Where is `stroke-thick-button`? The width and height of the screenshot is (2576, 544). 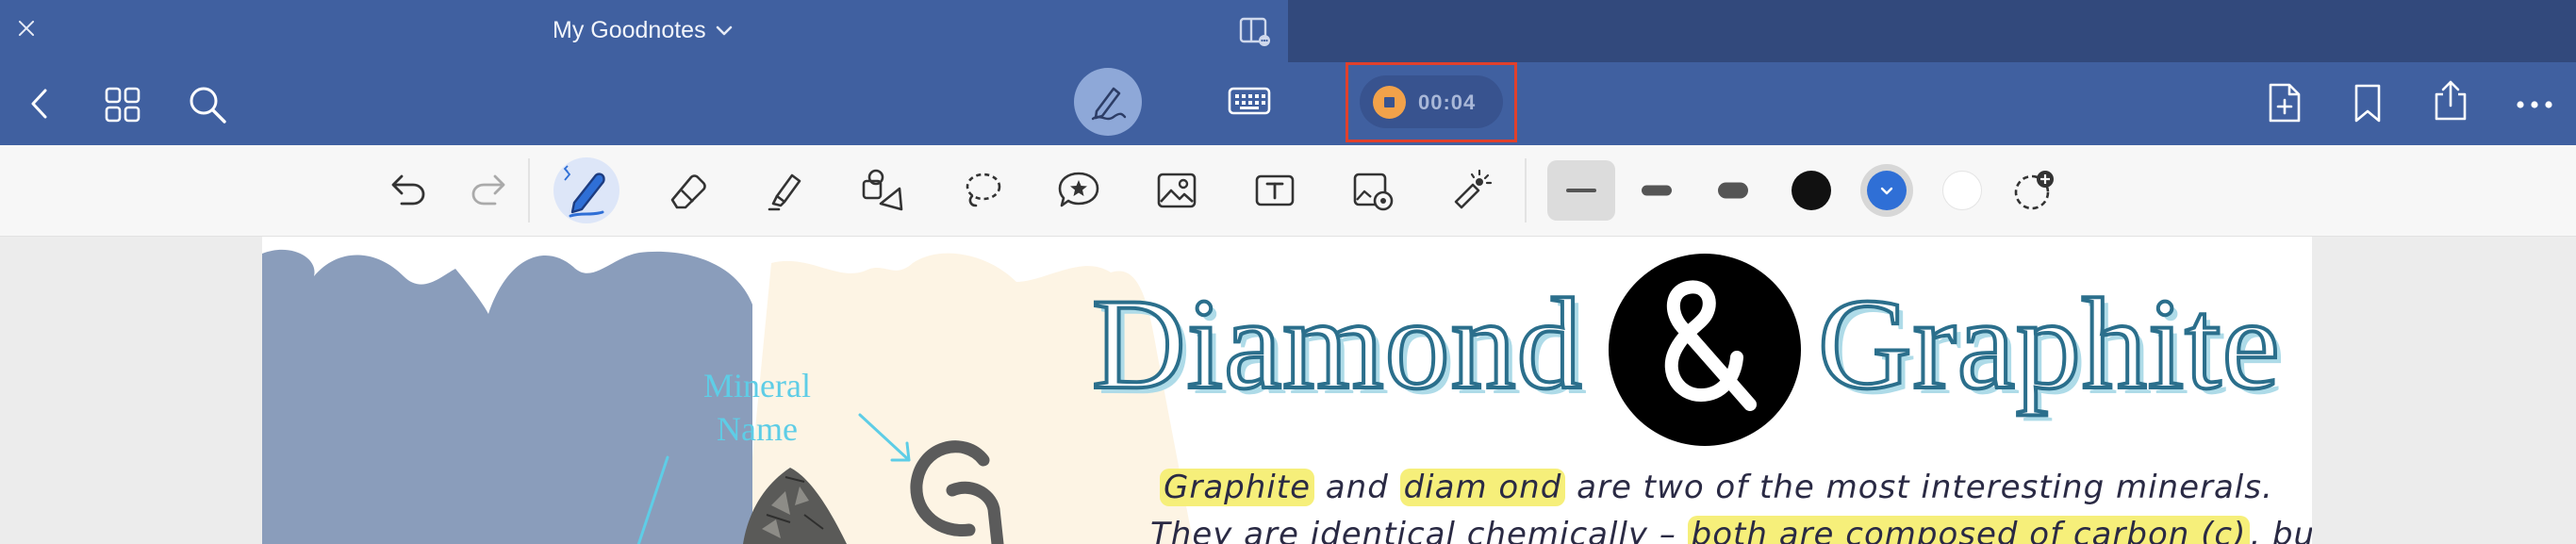 stroke-thick-button is located at coordinates (1733, 190).